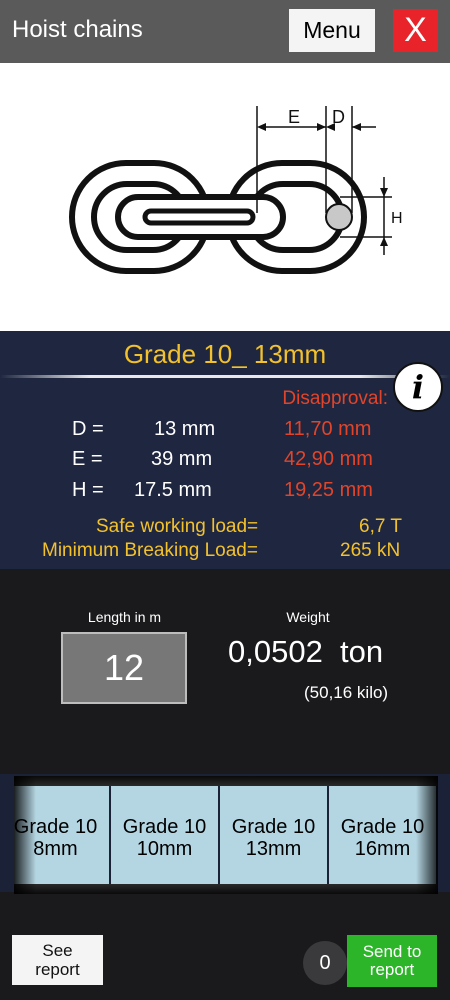 The height and width of the screenshot is (1000, 450). What do you see at coordinates (236, 190) in the screenshot?
I see `chain-link-drawing: E D H` at bounding box center [236, 190].